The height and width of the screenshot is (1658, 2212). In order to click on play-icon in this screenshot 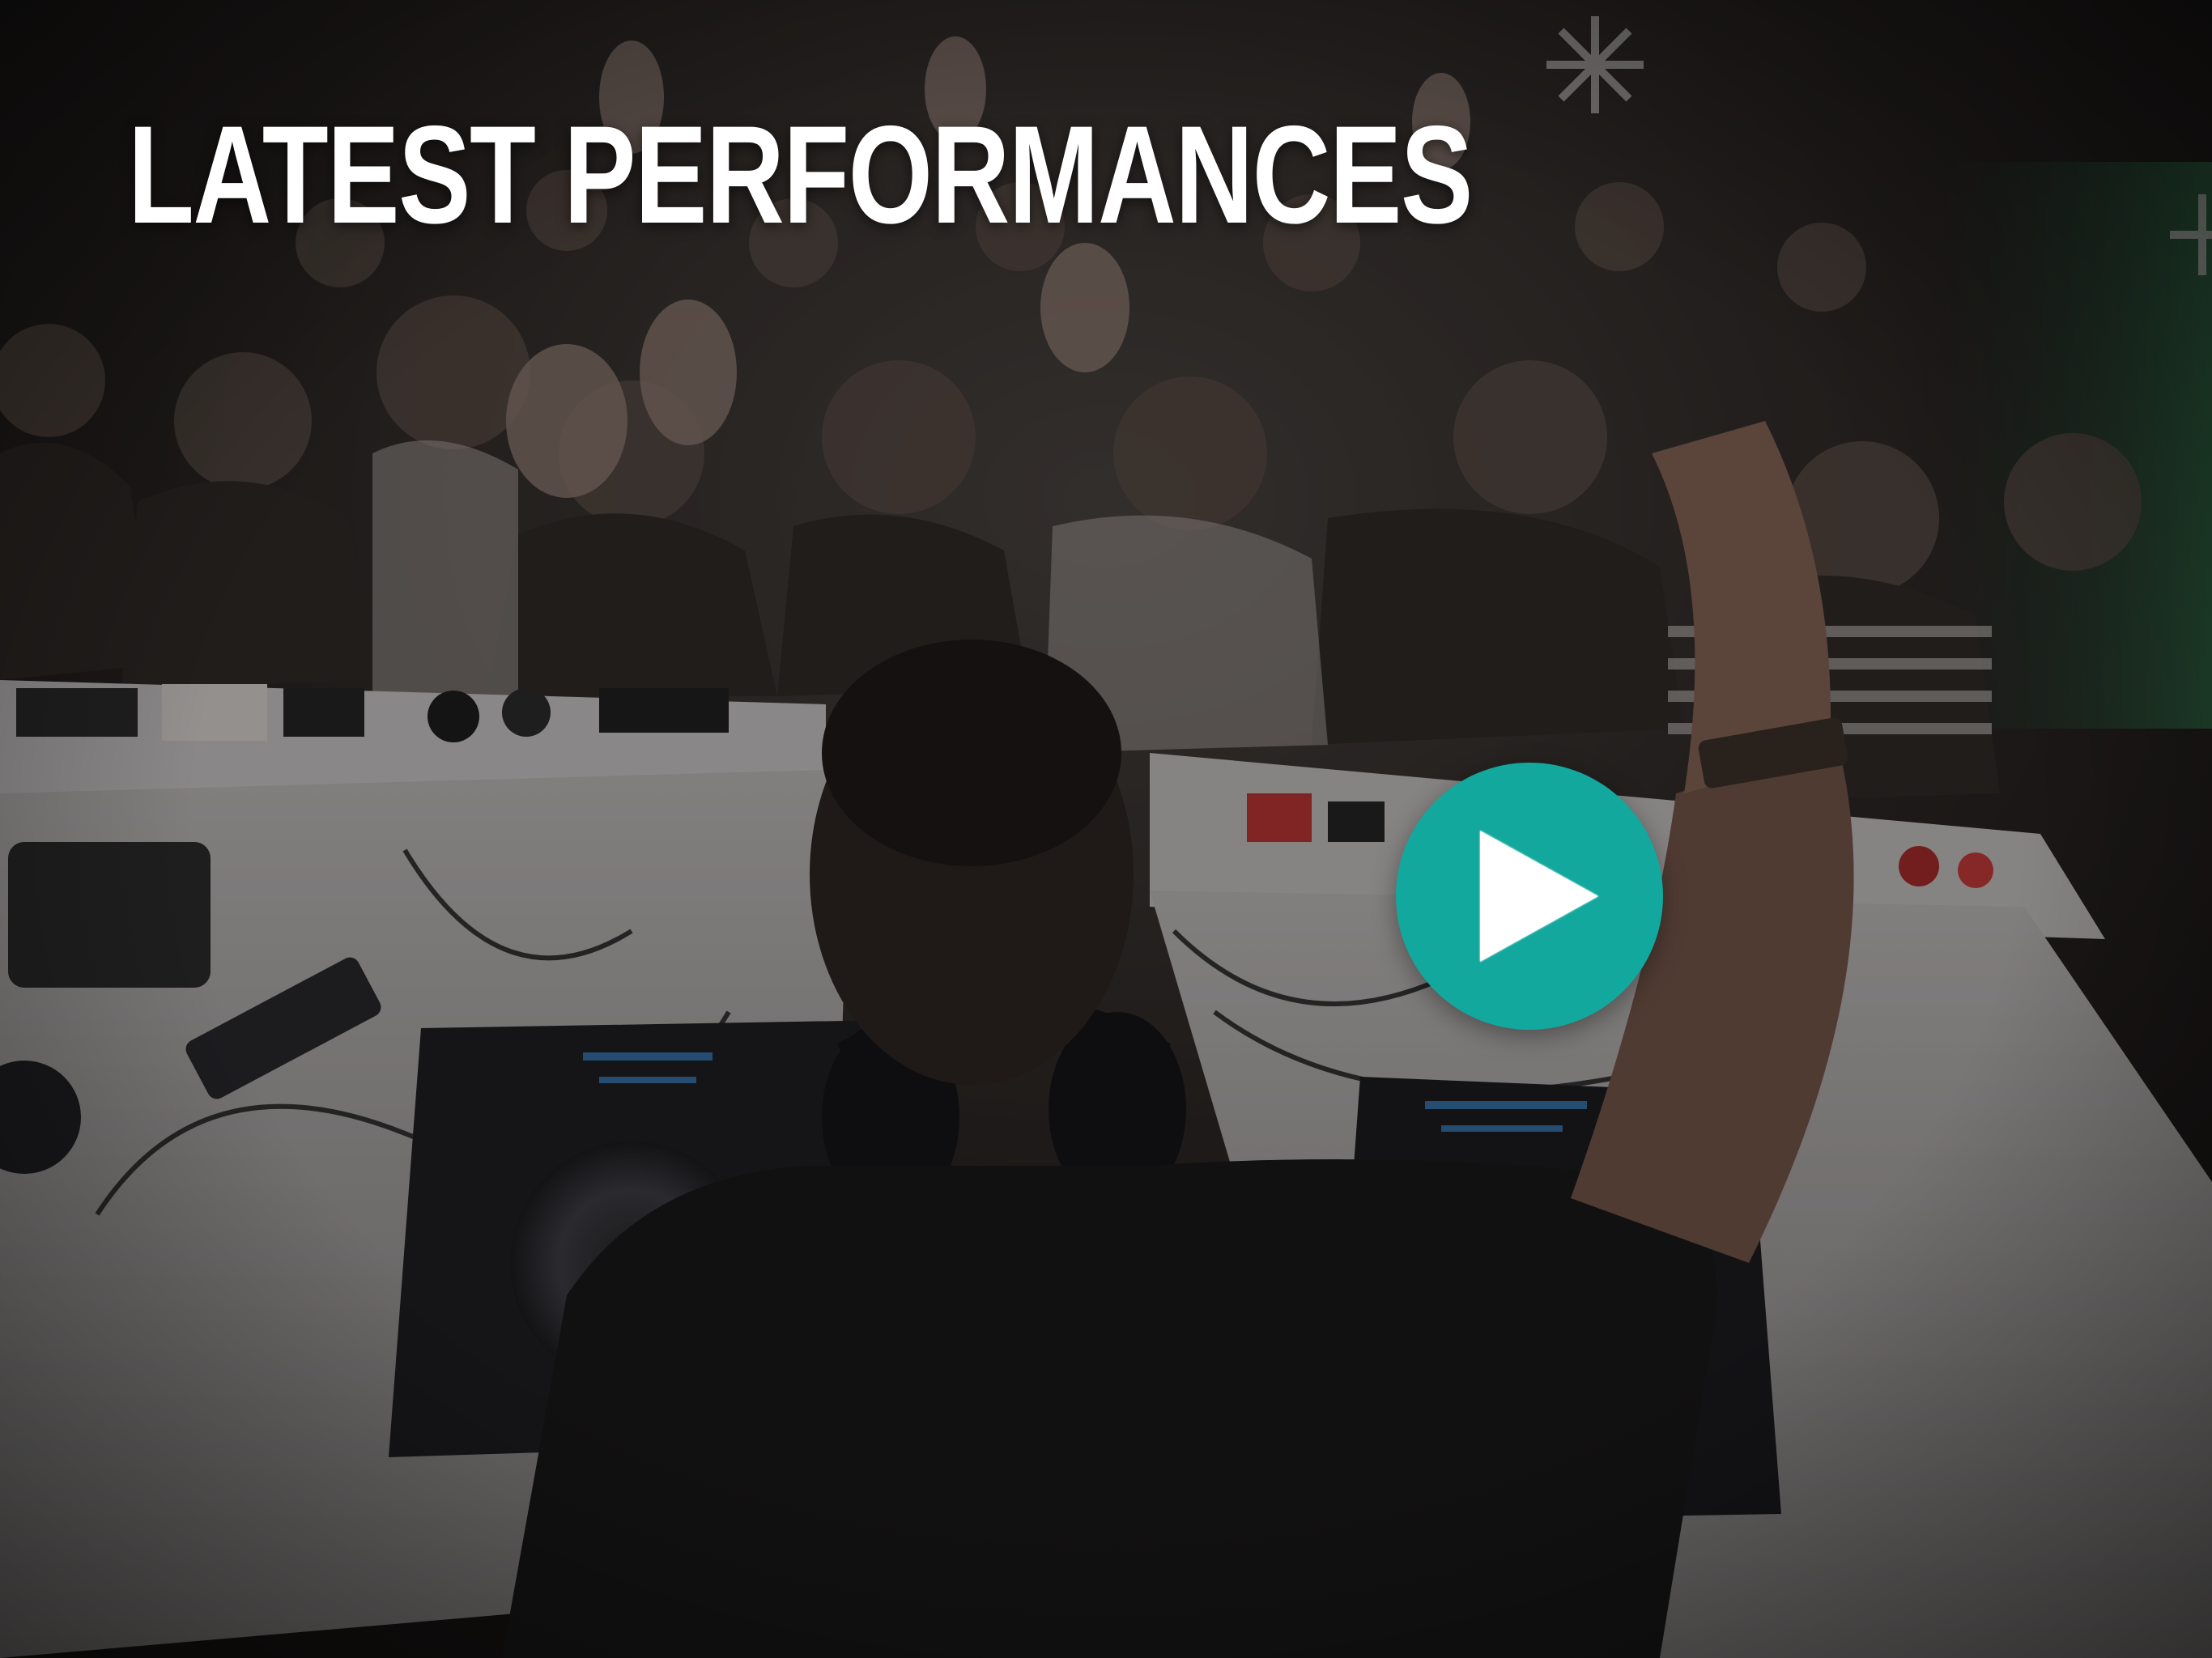, I will do `click(1539, 896)`.